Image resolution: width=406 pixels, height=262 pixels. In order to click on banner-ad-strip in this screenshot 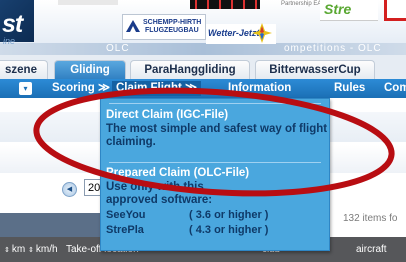, I will do `click(225, 4)`.